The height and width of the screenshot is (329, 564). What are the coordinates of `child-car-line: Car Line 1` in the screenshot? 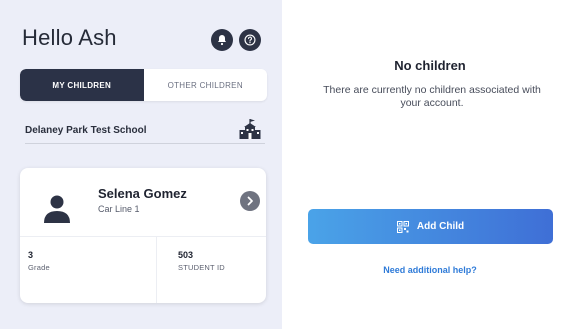 It's located at (119, 209).